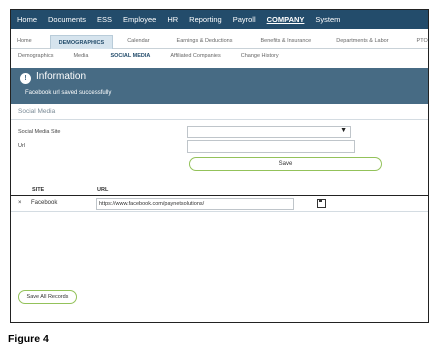  Describe the element at coordinates (362, 43) in the screenshot. I see `tab-departments-labor: Departments & Labor` at that location.